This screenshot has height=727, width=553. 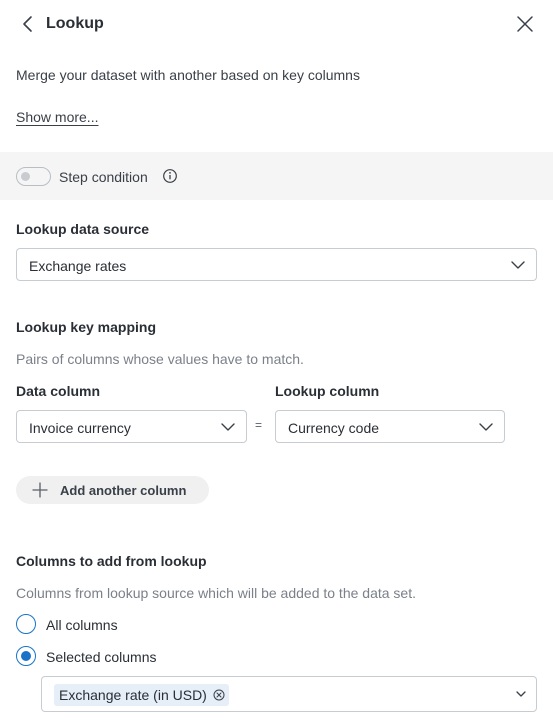 What do you see at coordinates (131, 426) in the screenshot?
I see `data-column-dropdown: Invoice currency` at bounding box center [131, 426].